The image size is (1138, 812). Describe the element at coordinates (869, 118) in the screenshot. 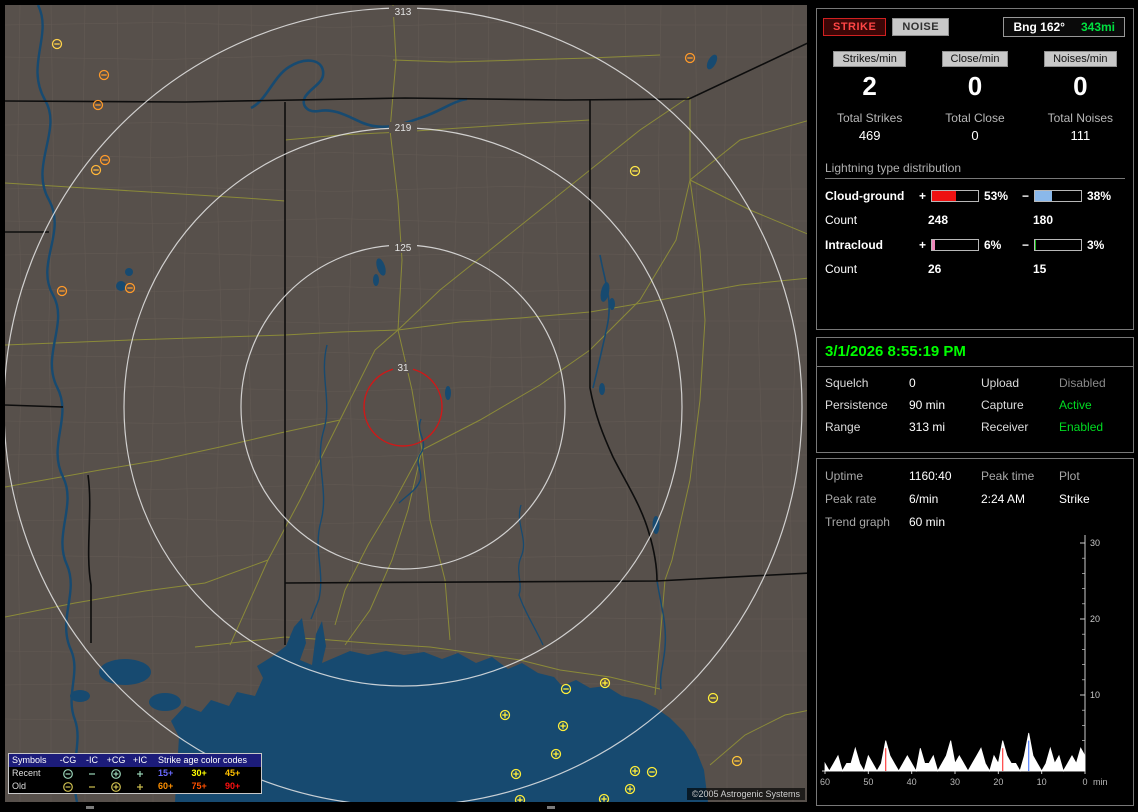

I see `total-strikes-label: Total Strikes` at that location.